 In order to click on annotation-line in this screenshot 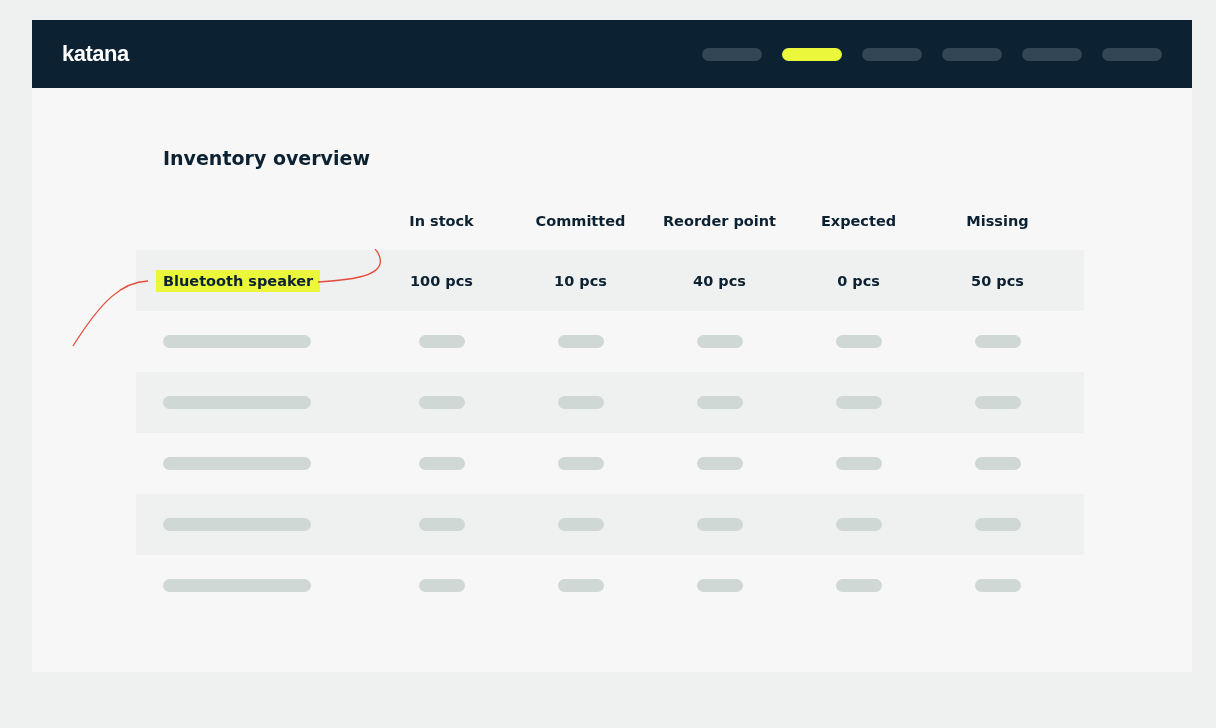, I will do `click(349, 265)`.